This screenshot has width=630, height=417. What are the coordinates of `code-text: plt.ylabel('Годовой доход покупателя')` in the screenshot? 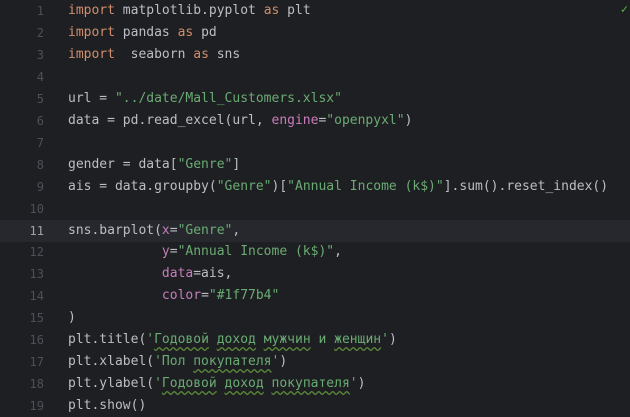 It's located at (216, 384).